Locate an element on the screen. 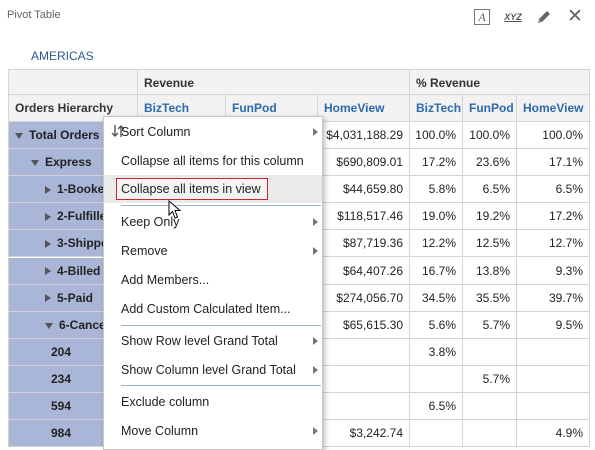 The height and width of the screenshot is (450, 595). data-cell: 12.2% is located at coordinates (436, 244).